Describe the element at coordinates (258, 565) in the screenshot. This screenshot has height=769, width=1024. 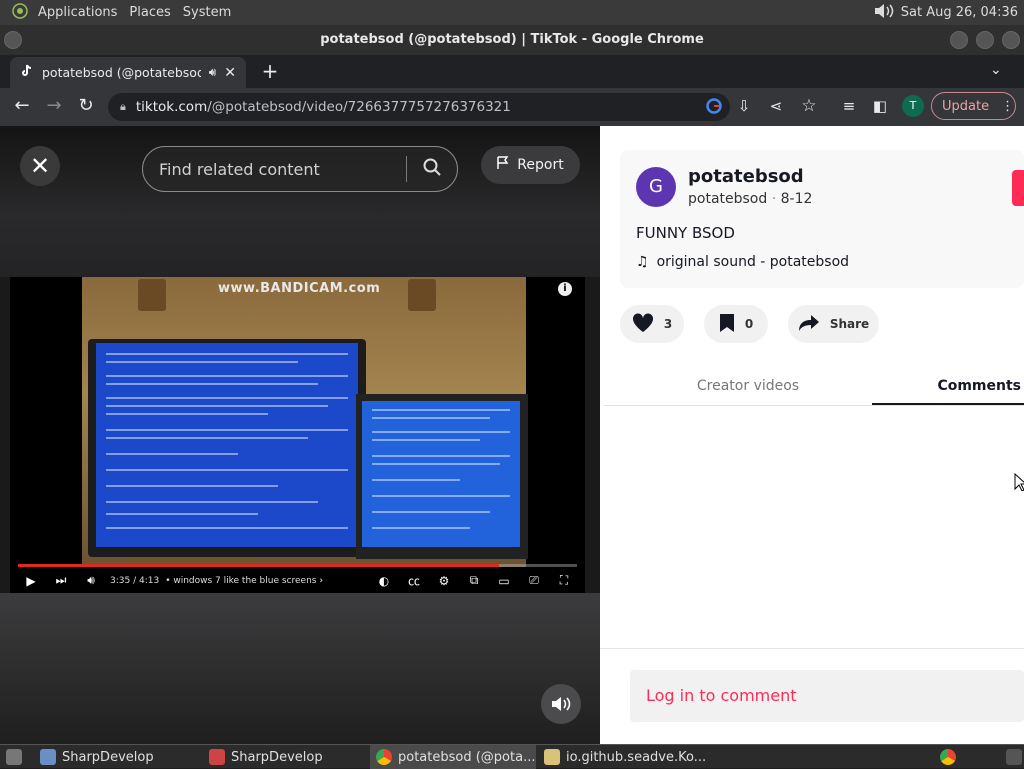
I see `video-progress-fill` at that location.